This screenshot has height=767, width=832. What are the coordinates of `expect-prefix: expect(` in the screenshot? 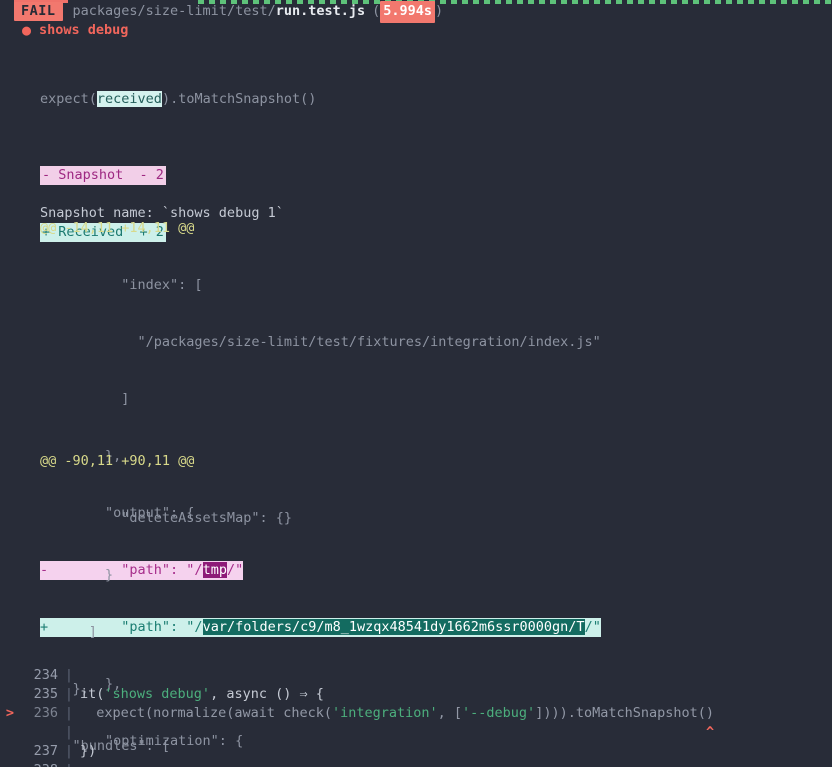 It's located at (68, 99).